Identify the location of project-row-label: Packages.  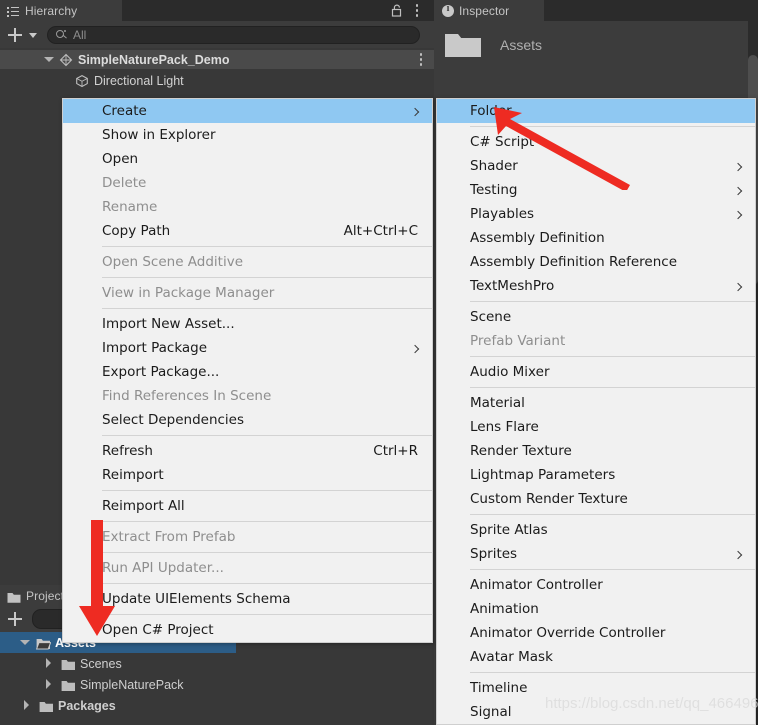
(87, 705).